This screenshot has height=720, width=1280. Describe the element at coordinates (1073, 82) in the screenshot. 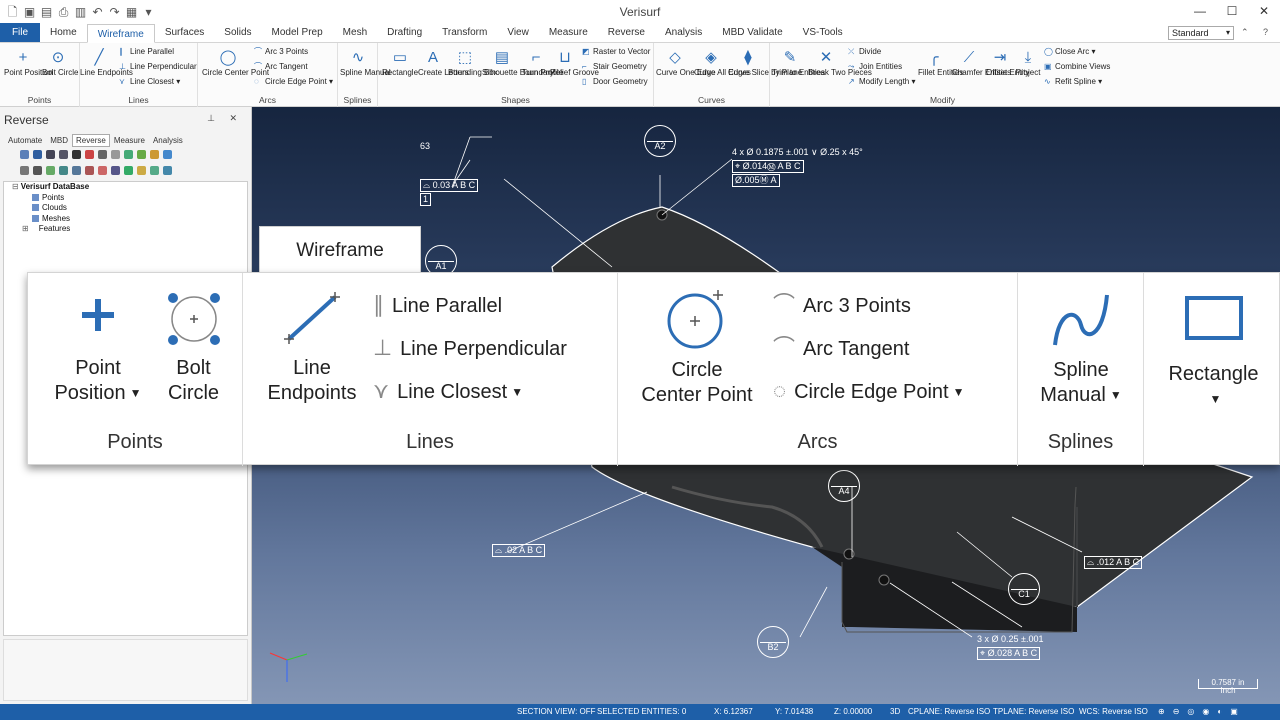

I see `refit-spline-button: ∿ Refit Spline ▾` at that location.